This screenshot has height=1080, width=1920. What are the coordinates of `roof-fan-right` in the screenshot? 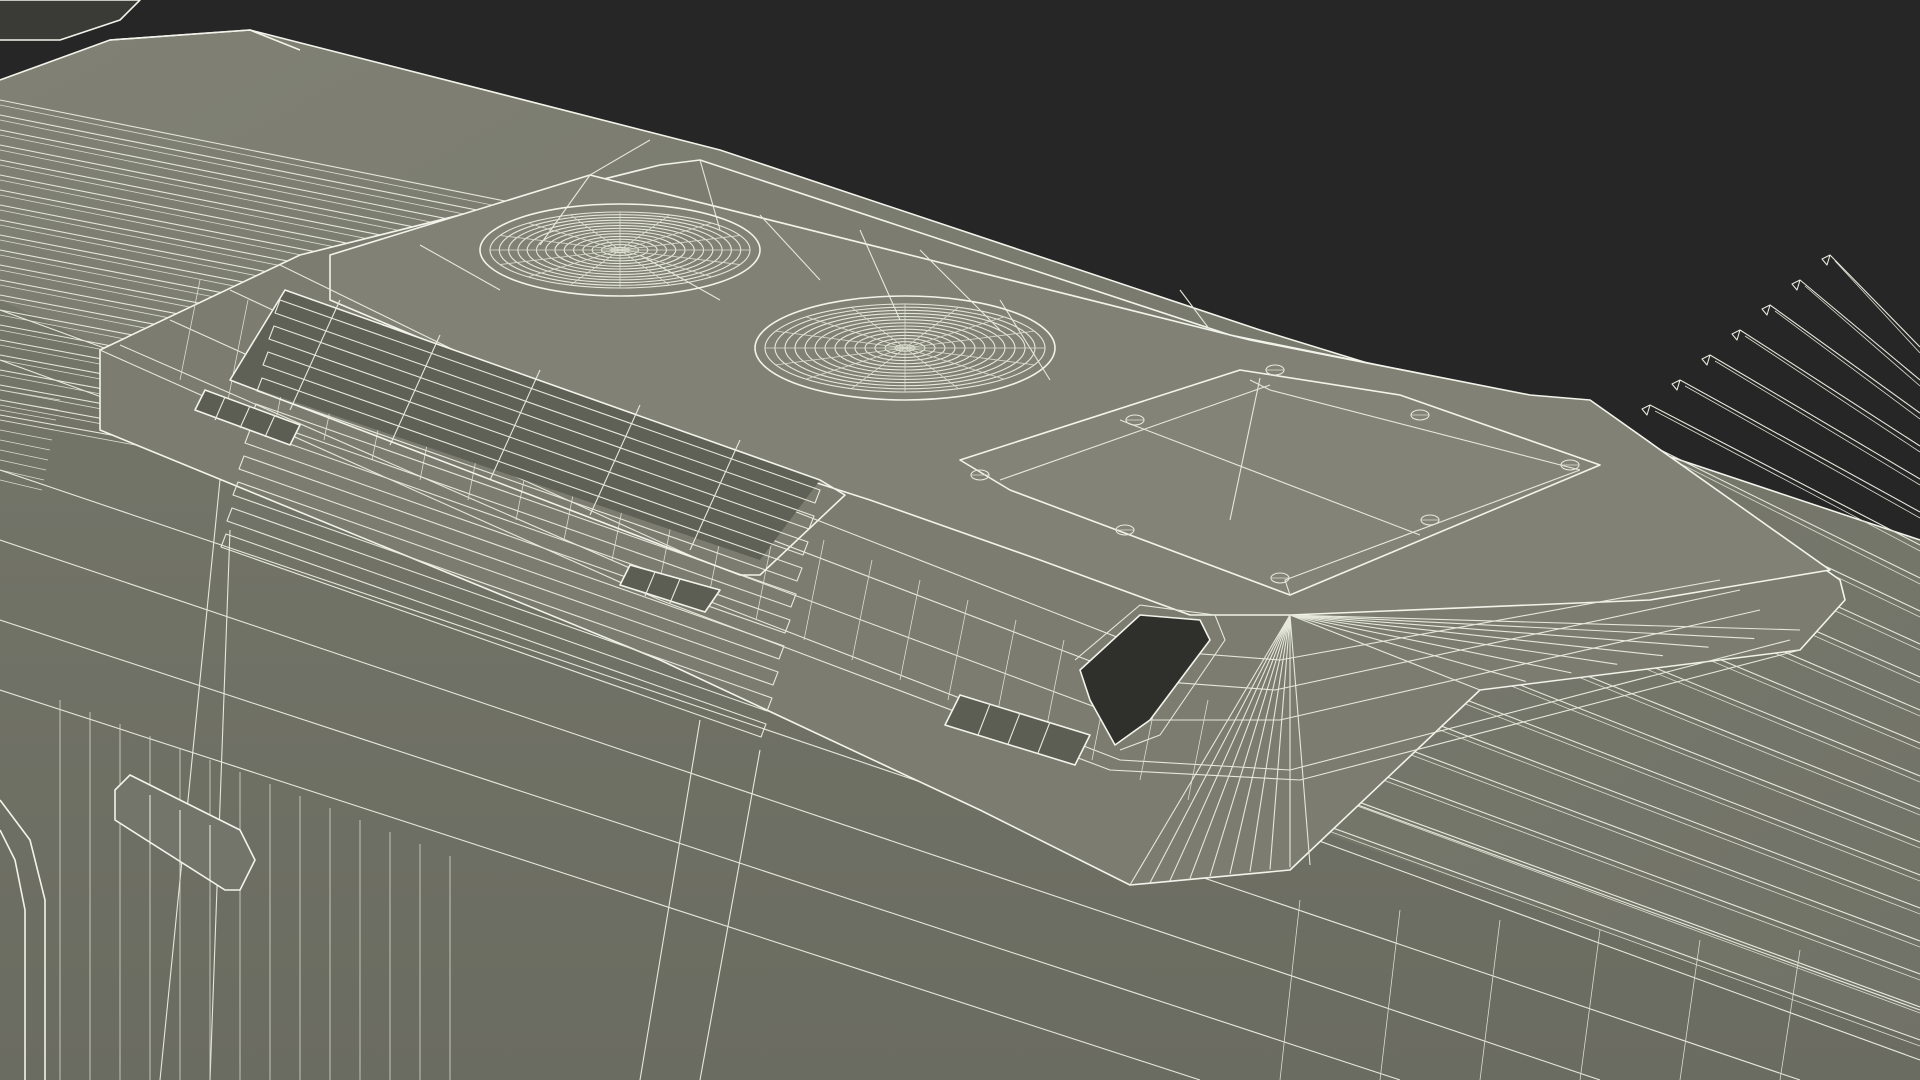 It's located at (905, 348).